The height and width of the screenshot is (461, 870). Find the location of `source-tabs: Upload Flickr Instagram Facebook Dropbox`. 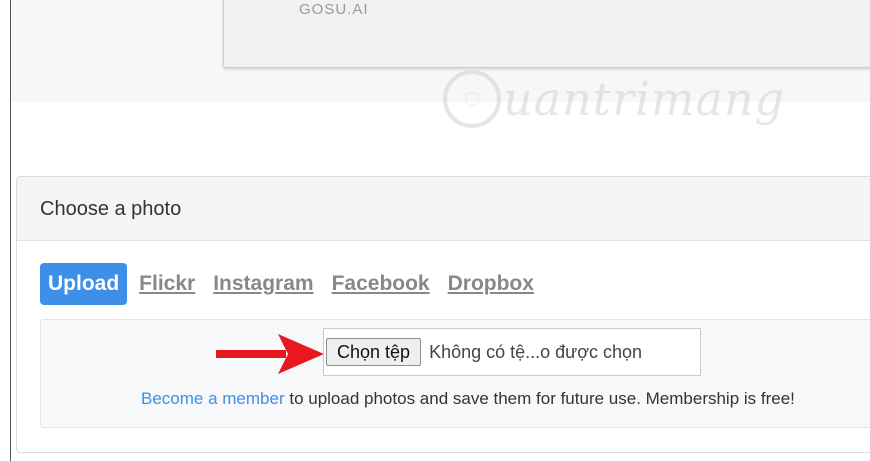

source-tabs: Upload Flickr Instagram Facebook Dropbox is located at coordinates (296, 284).